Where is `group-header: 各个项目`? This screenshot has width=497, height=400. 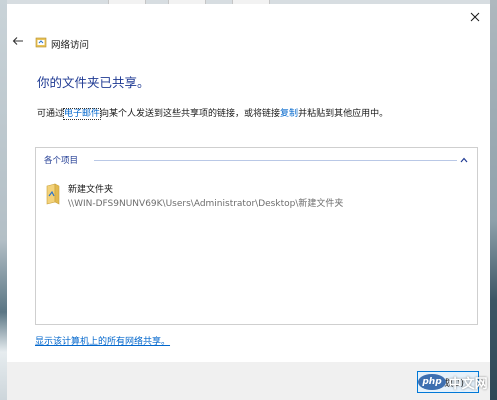 group-header: 各个项目 is located at coordinates (257, 160).